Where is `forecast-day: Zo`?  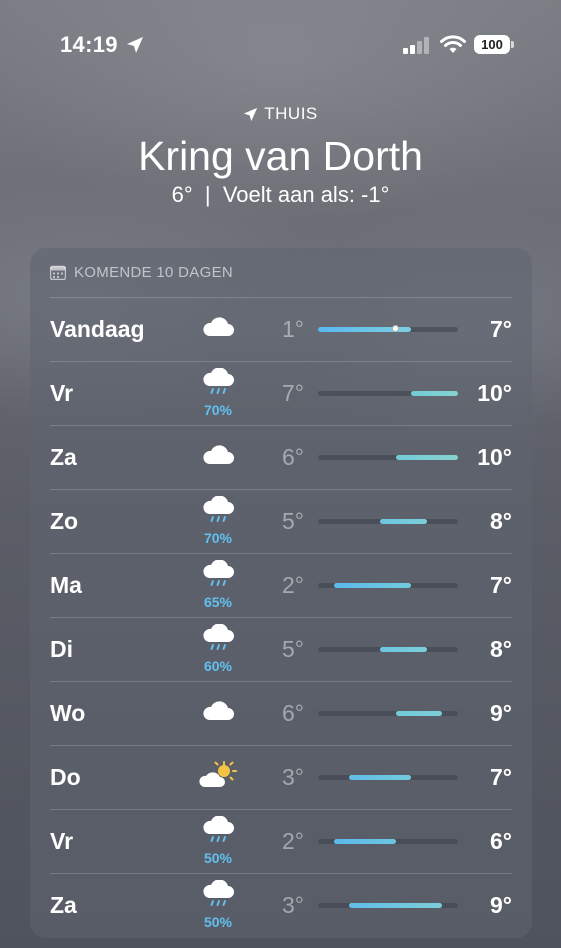 forecast-day: Zo is located at coordinates (64, 521).